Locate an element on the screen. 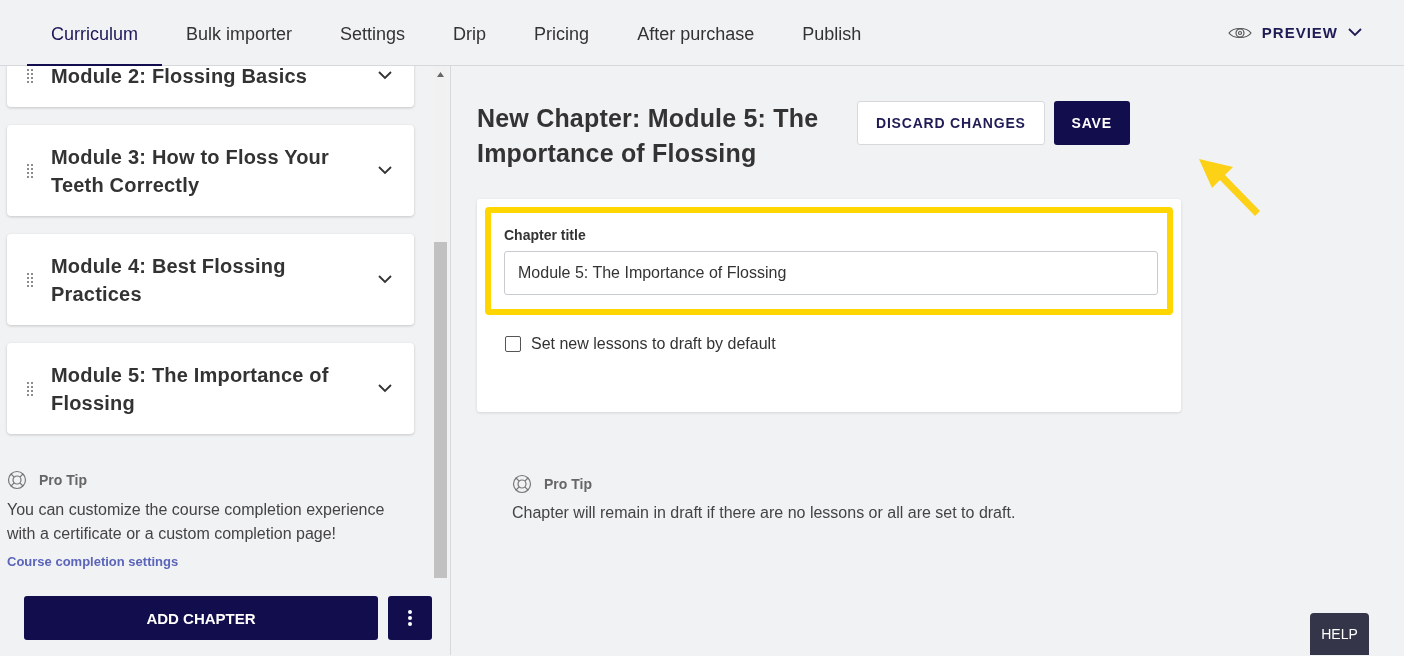 The image size is (1404, 656). arrow-annotation is located at coordinates (1230, 188).